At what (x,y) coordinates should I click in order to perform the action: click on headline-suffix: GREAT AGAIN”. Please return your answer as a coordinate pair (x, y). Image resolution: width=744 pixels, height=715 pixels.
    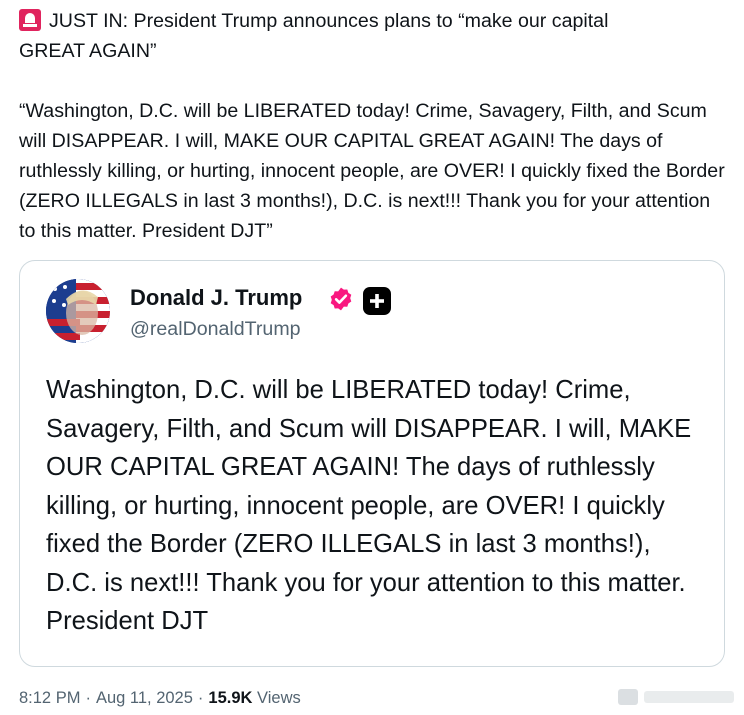
    Looking at the image, I should click on (88, 51).